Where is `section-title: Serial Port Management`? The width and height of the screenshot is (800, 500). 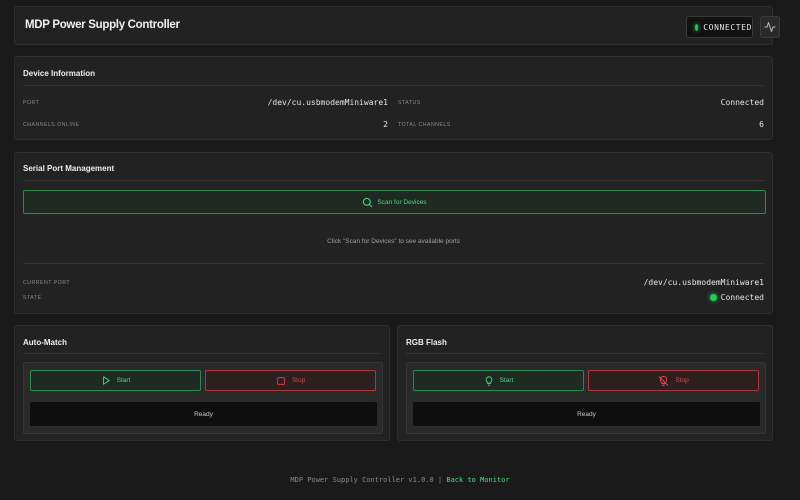 section-title: Serial Port Management is located at coordinates (69, 168).